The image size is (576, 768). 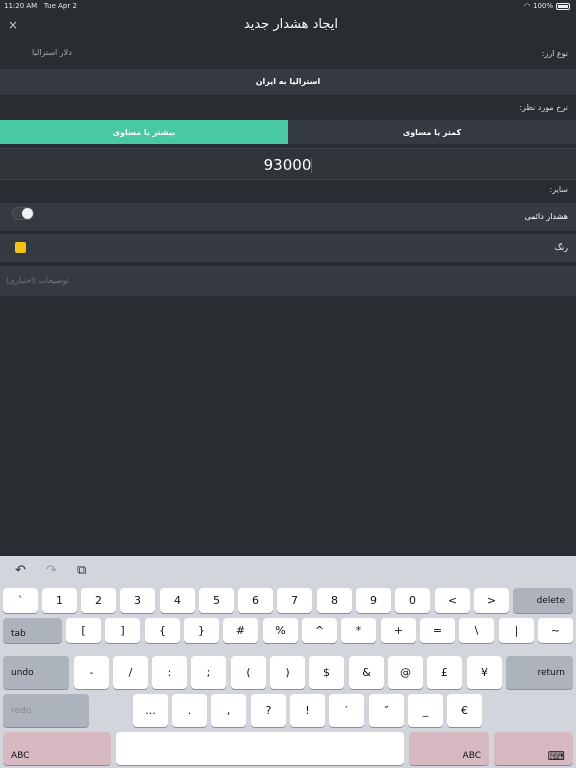 I want to click on currency-value: دلار استرالیا, so click(x=52, y=52).